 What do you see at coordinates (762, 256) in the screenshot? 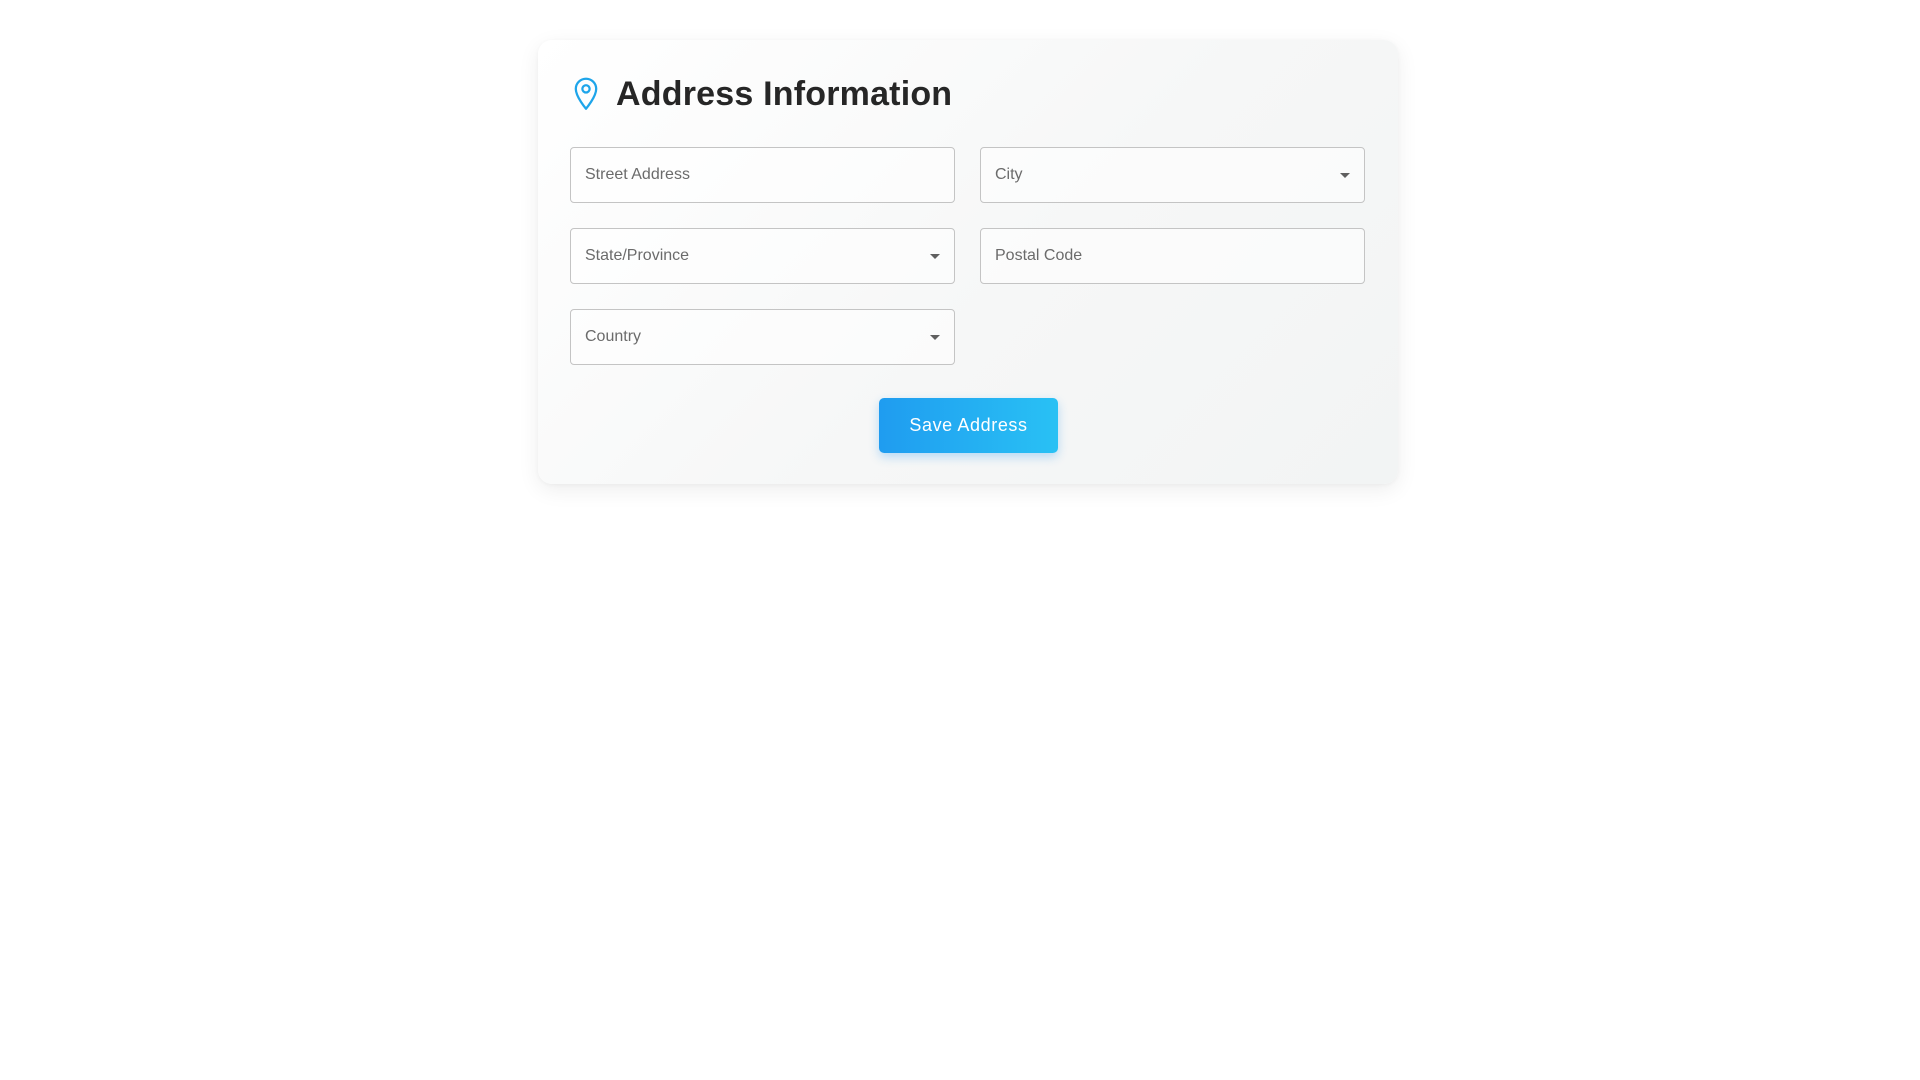
I see `state-province-select: State/Province` at bounding box center [762, 256].